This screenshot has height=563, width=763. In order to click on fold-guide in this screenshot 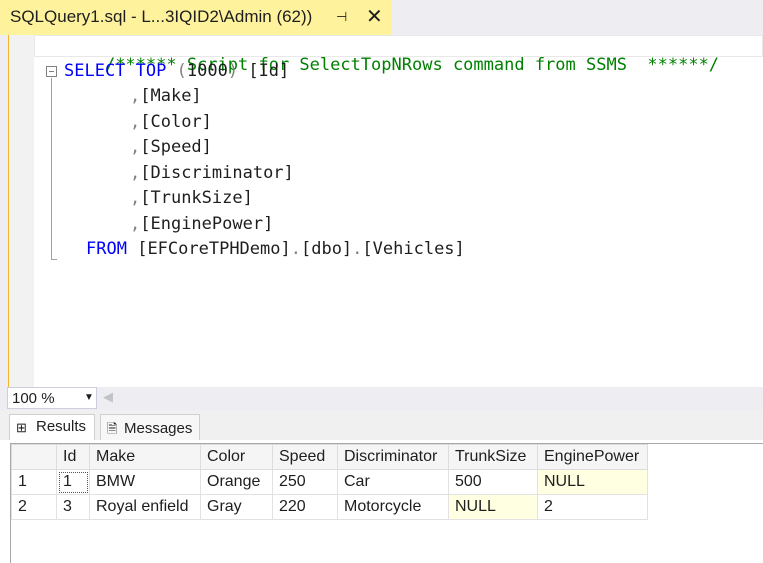, I will do `click(51, 169)`.